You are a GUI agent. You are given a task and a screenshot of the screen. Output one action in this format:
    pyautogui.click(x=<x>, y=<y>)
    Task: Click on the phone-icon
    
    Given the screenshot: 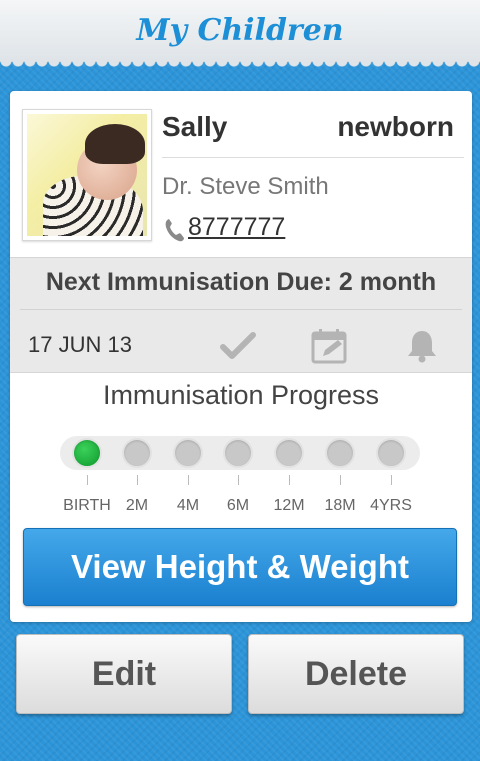 What is the action you would take?
    pyautogui.click(x=175, y=230)
    